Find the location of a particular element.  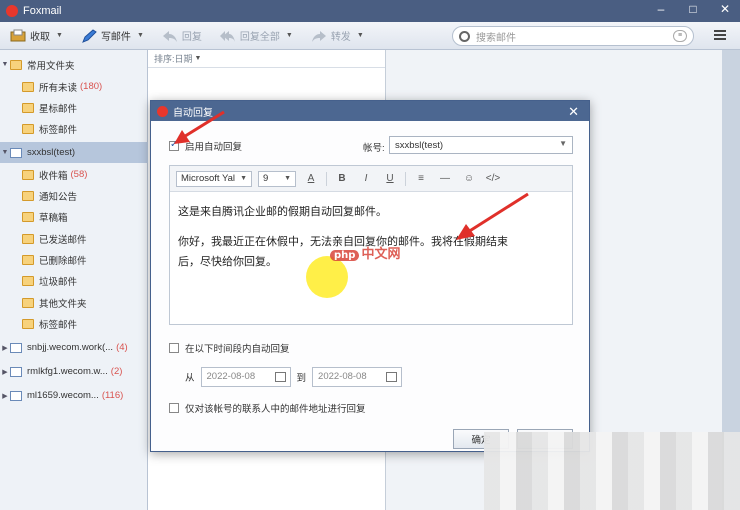

search-icon is located at coordinates (464, 36).